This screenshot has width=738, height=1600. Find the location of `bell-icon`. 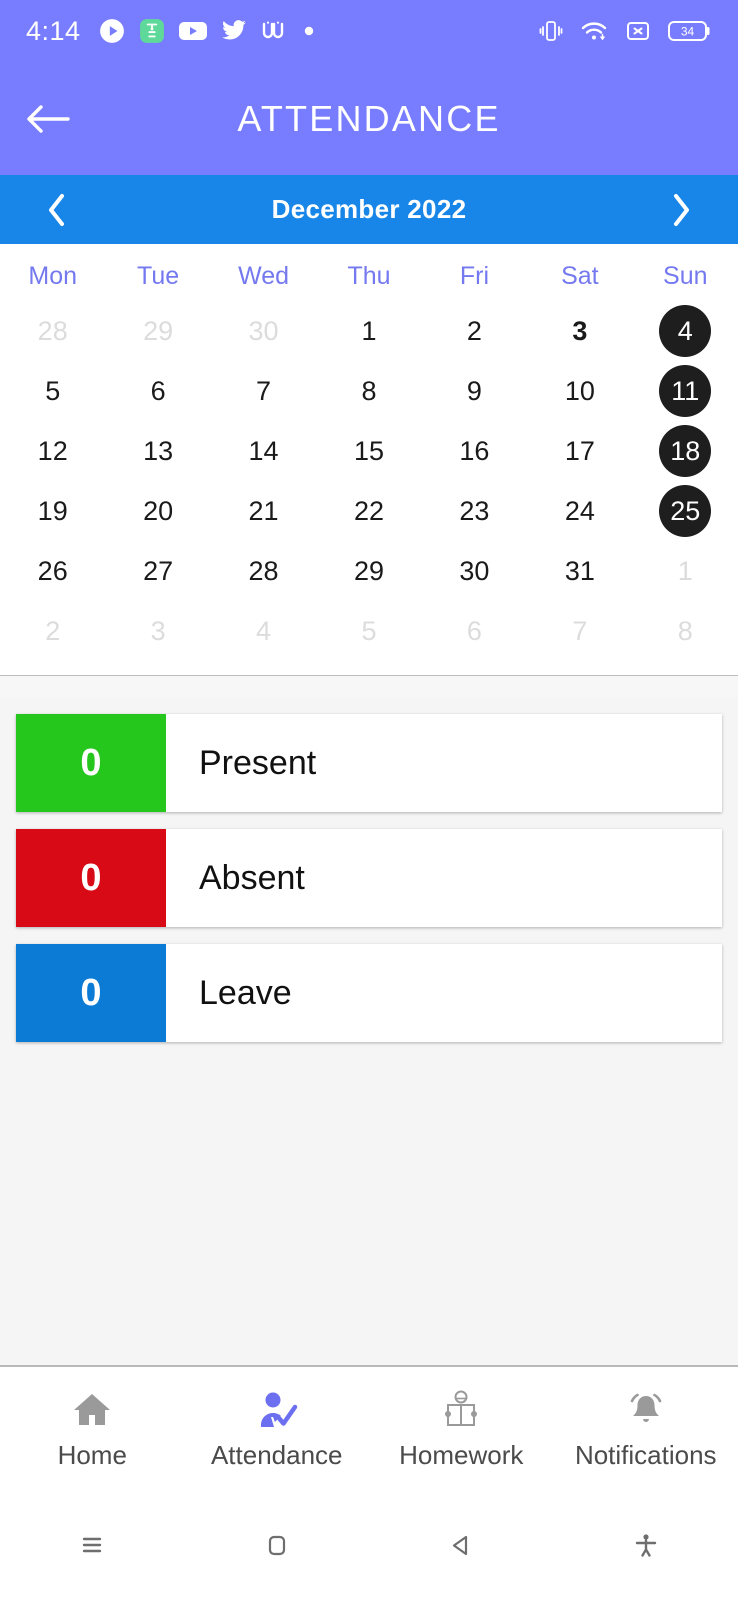

bell-icon is located at coordinates (646, 1410).